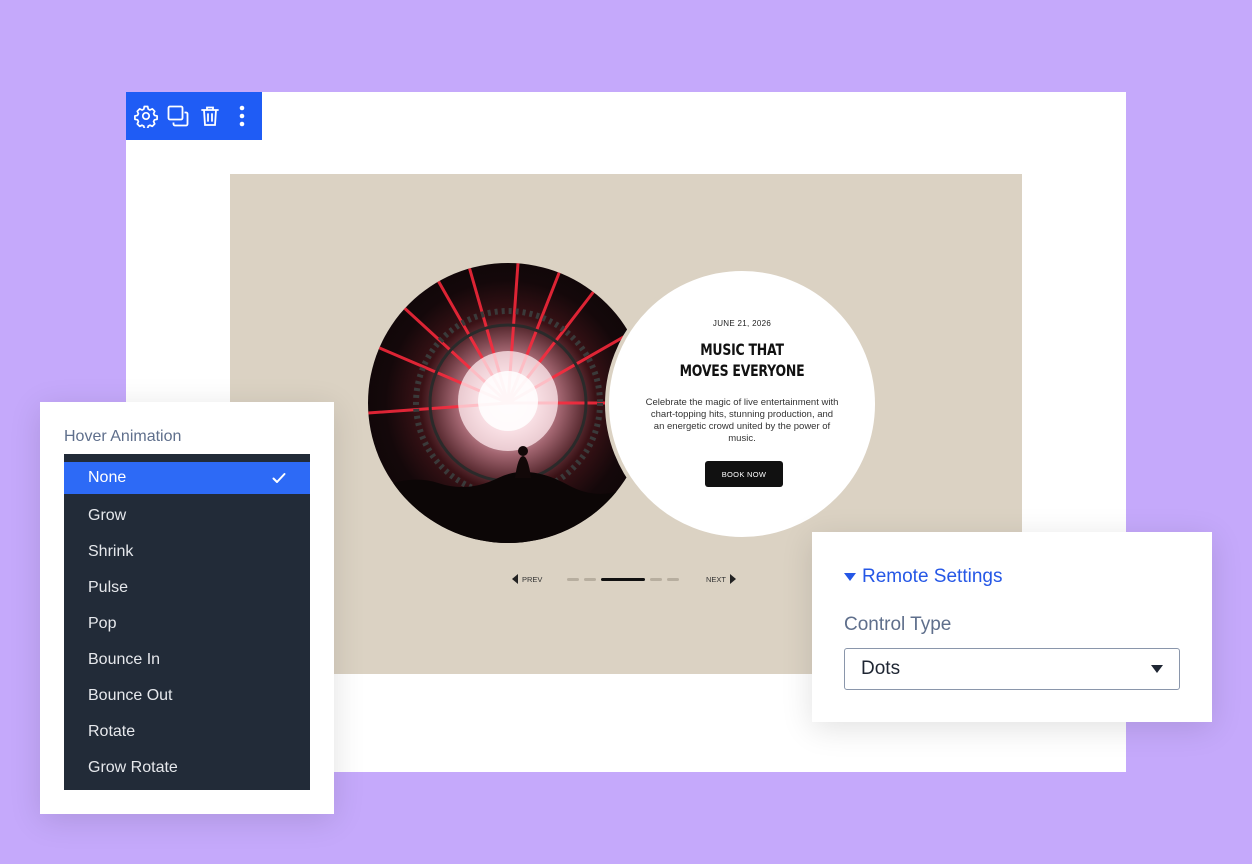  Describe the element at coordinates (742, 370) in the screenshot. I see `event-title-line-2: MOVES EVERYONE` at that location.